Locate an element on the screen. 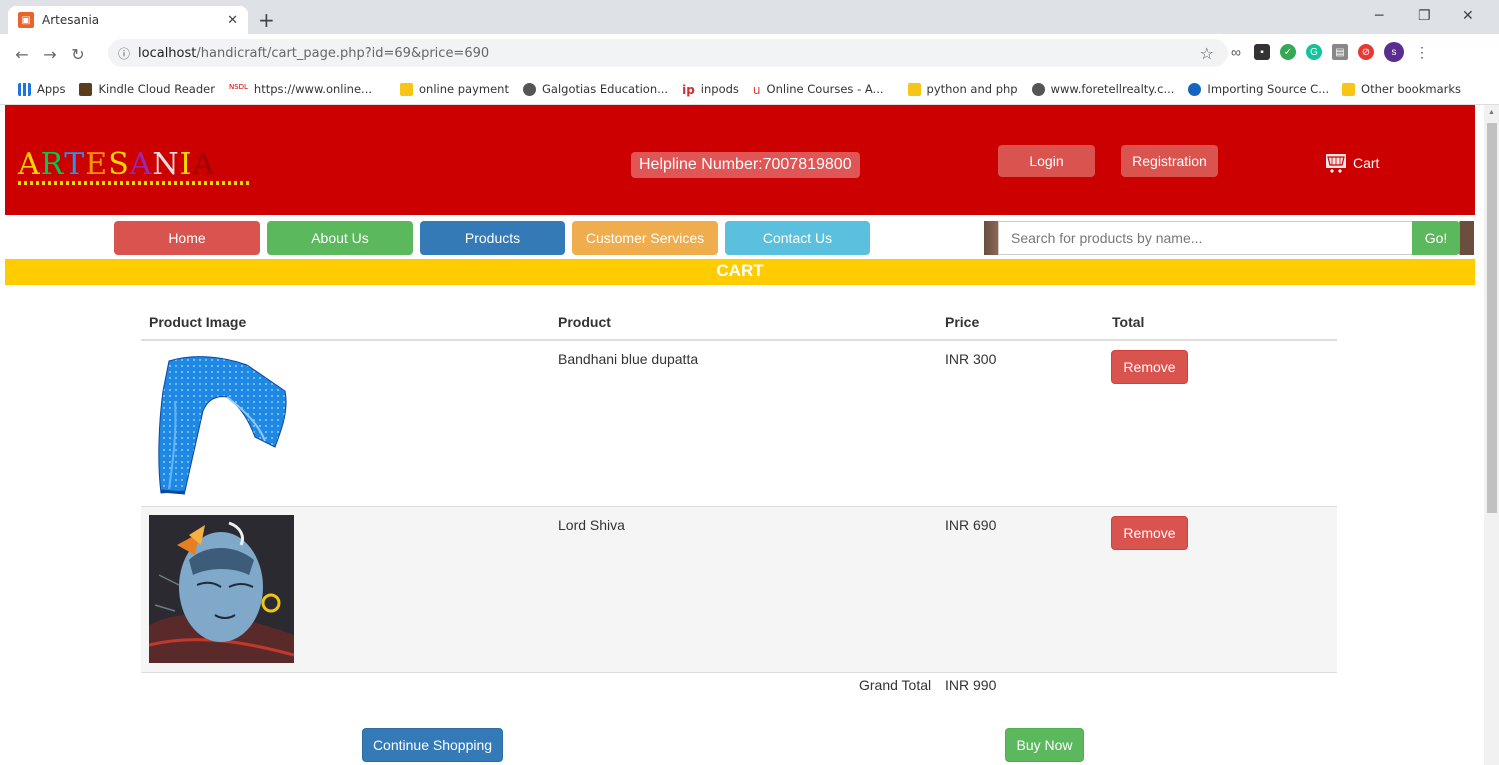 The image size is (1499, 765). clipboard-extension-icon: ▤ is located at coordinates (1340, 52).